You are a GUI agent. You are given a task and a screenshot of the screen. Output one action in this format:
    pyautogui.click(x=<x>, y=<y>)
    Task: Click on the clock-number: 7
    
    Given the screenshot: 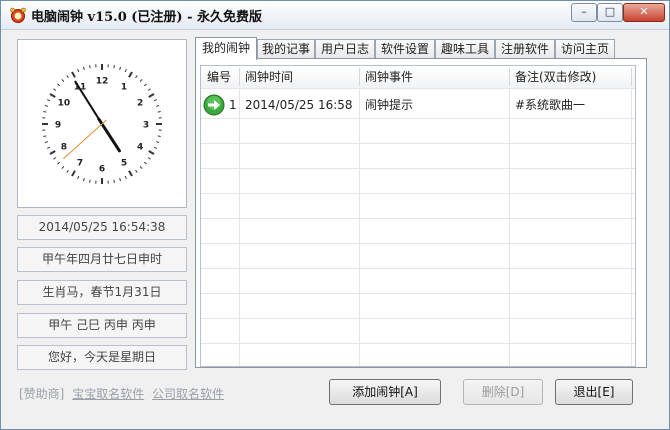 What is the action you would take?
    pyautogui.click(x=80, y=164)
    